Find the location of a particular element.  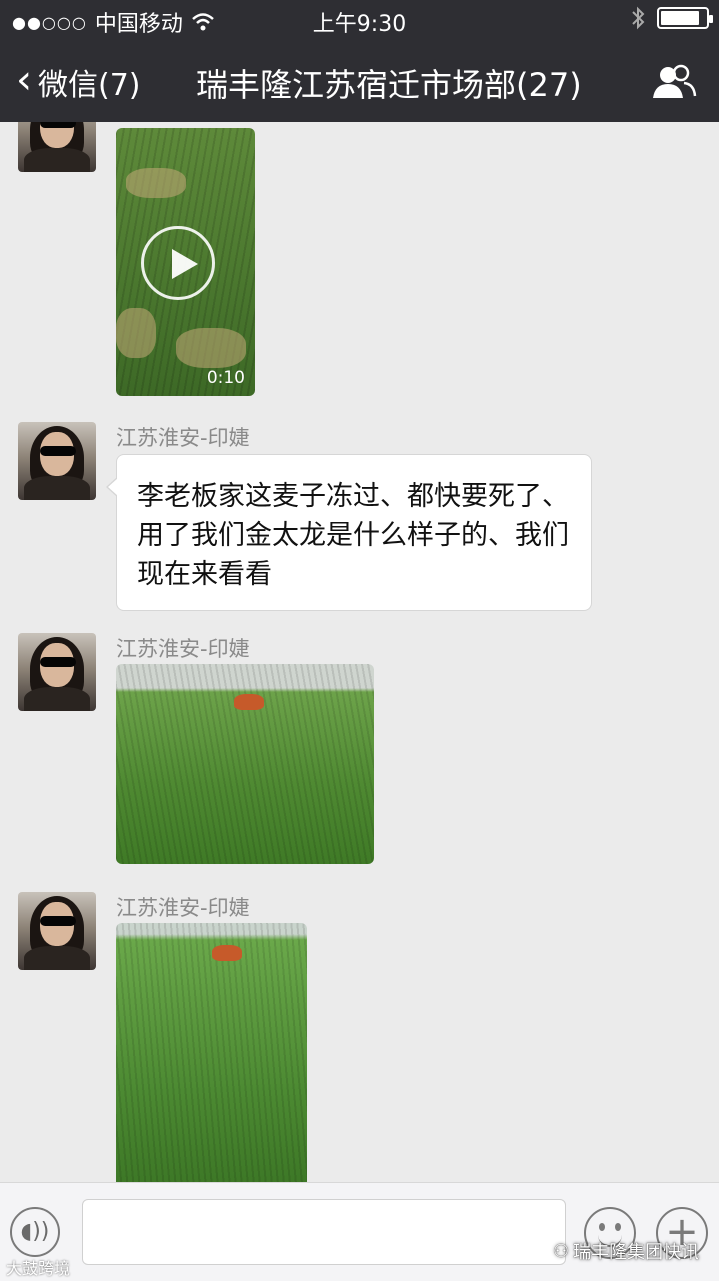

bluetooth-icon is located at coordinates (638, 18).